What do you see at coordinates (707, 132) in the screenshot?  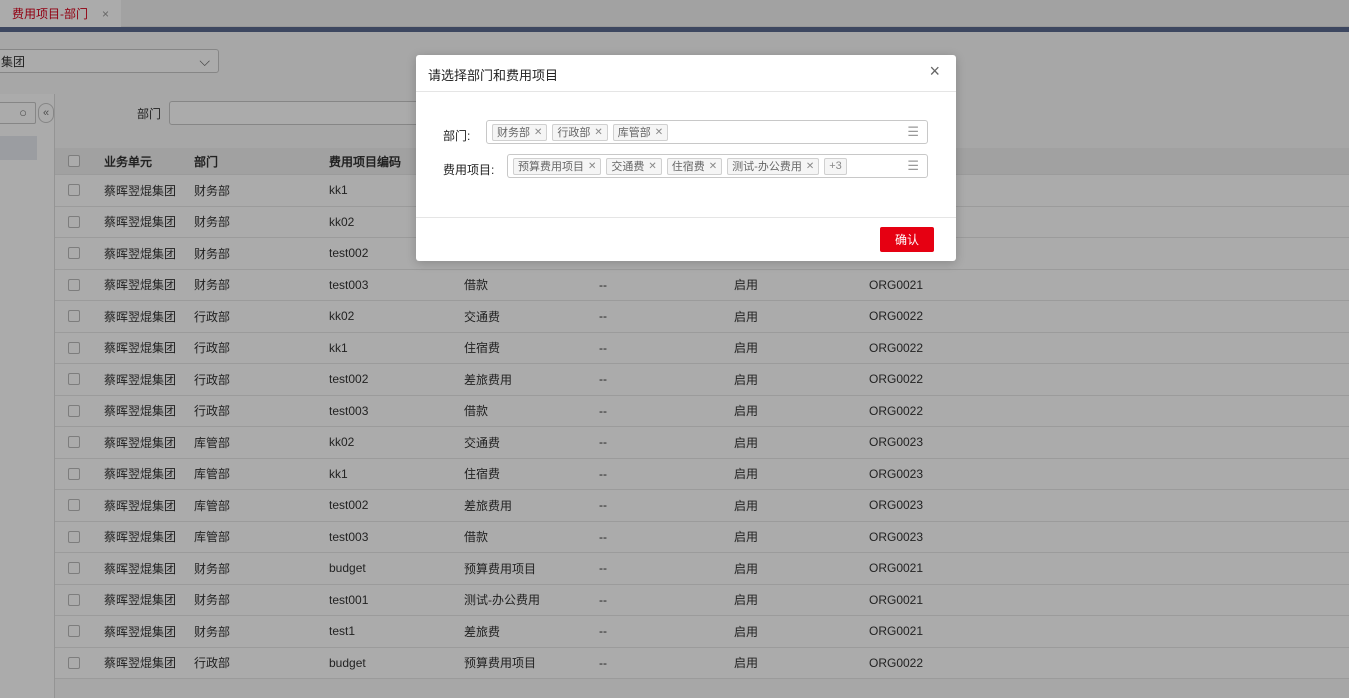 I see `dept-tag-input: 财务部 ✕ 行政部 ✕ 库管部 ✕ ☰` at bounding box center [707, 132].